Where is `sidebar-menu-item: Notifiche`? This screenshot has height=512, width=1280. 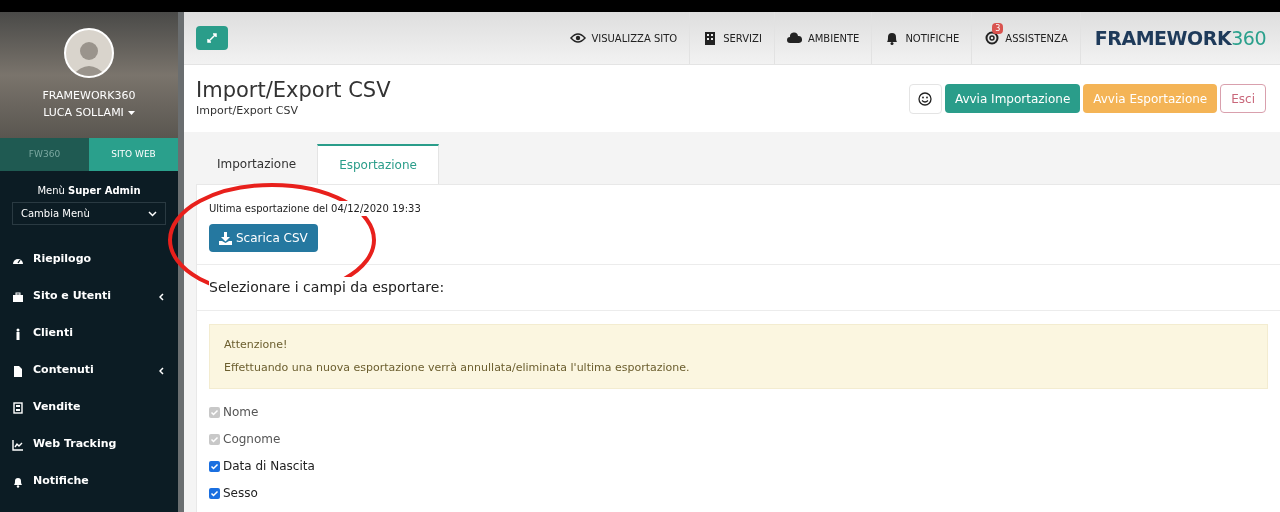 sidebar-menu-item: Notifiche is located at coordinates (89, 481).